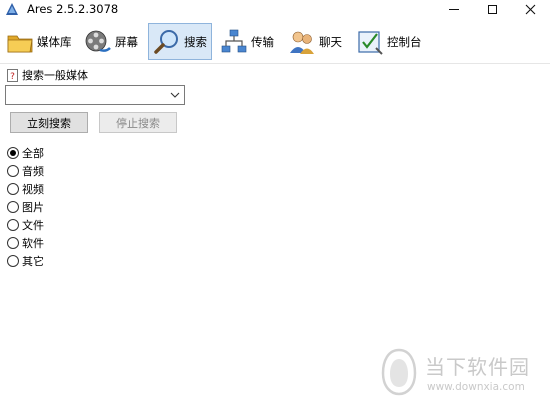 The height and width of the screenshot is (412, 550). What do you see at coordinates (33, 261) in the screenshot?
I see `radio-label: 其它` at bounding box center [33, 261].